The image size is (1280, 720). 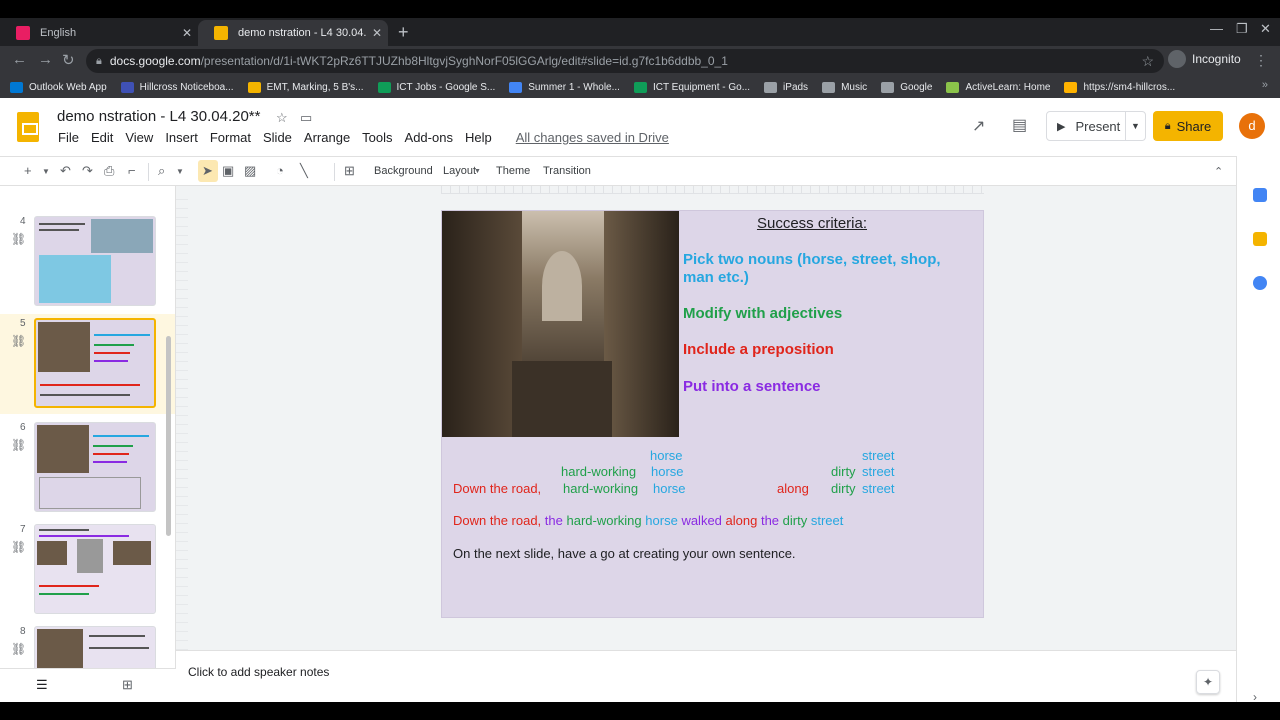 What do you see at coordinates (592, 137) in the screenshot?
I see `save-status: All changes saved in Drive` at bounding box center [592, 137].